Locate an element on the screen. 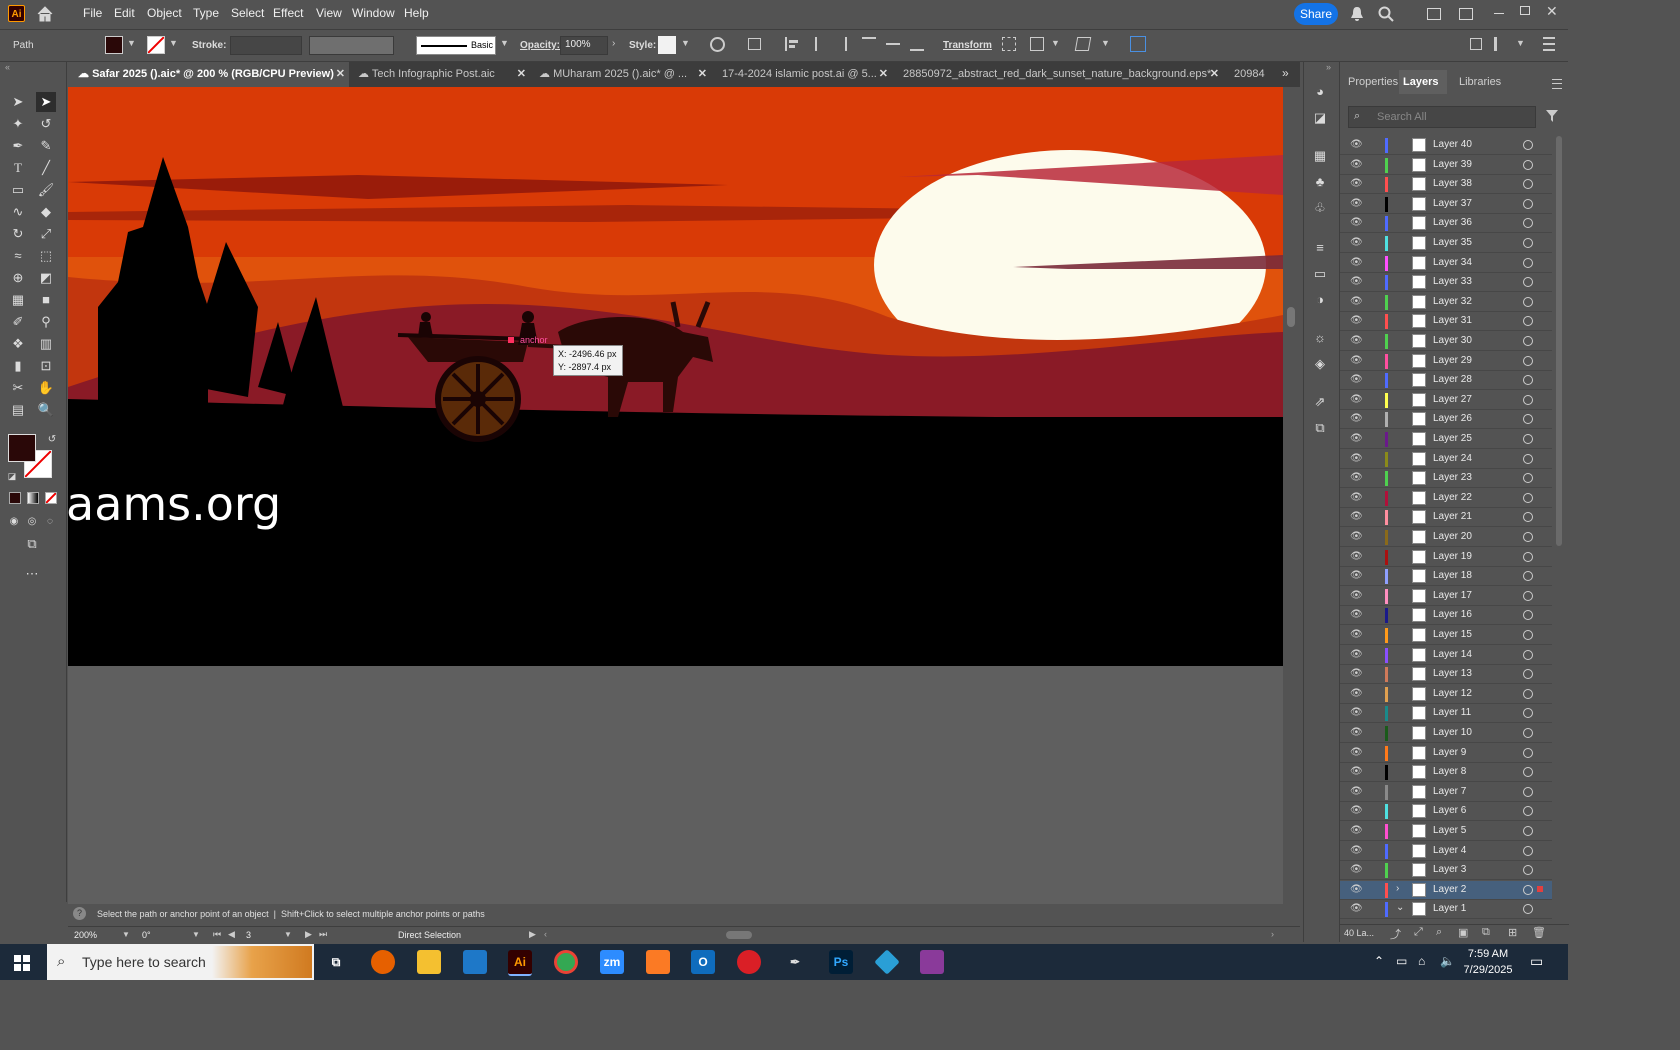  layer-name: Layer 21 is located at coordinates (1452, 516).